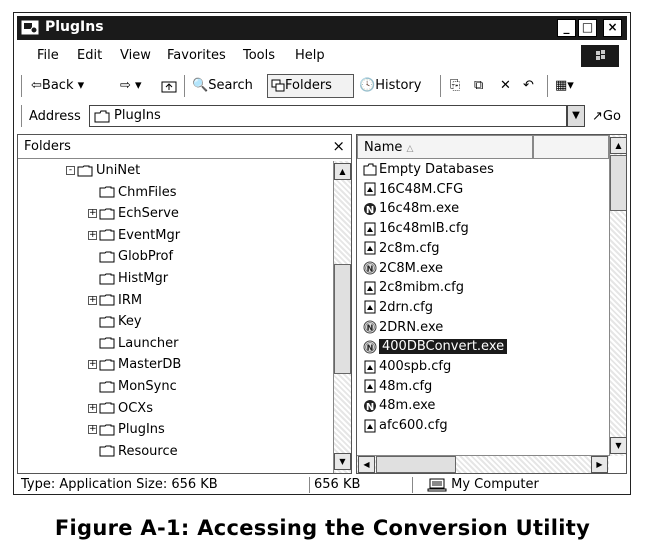  What do you see at coordinates (103, 173) in the screenshot?
I see `tree-item: - UniNet` at bounding box center [103, 173].